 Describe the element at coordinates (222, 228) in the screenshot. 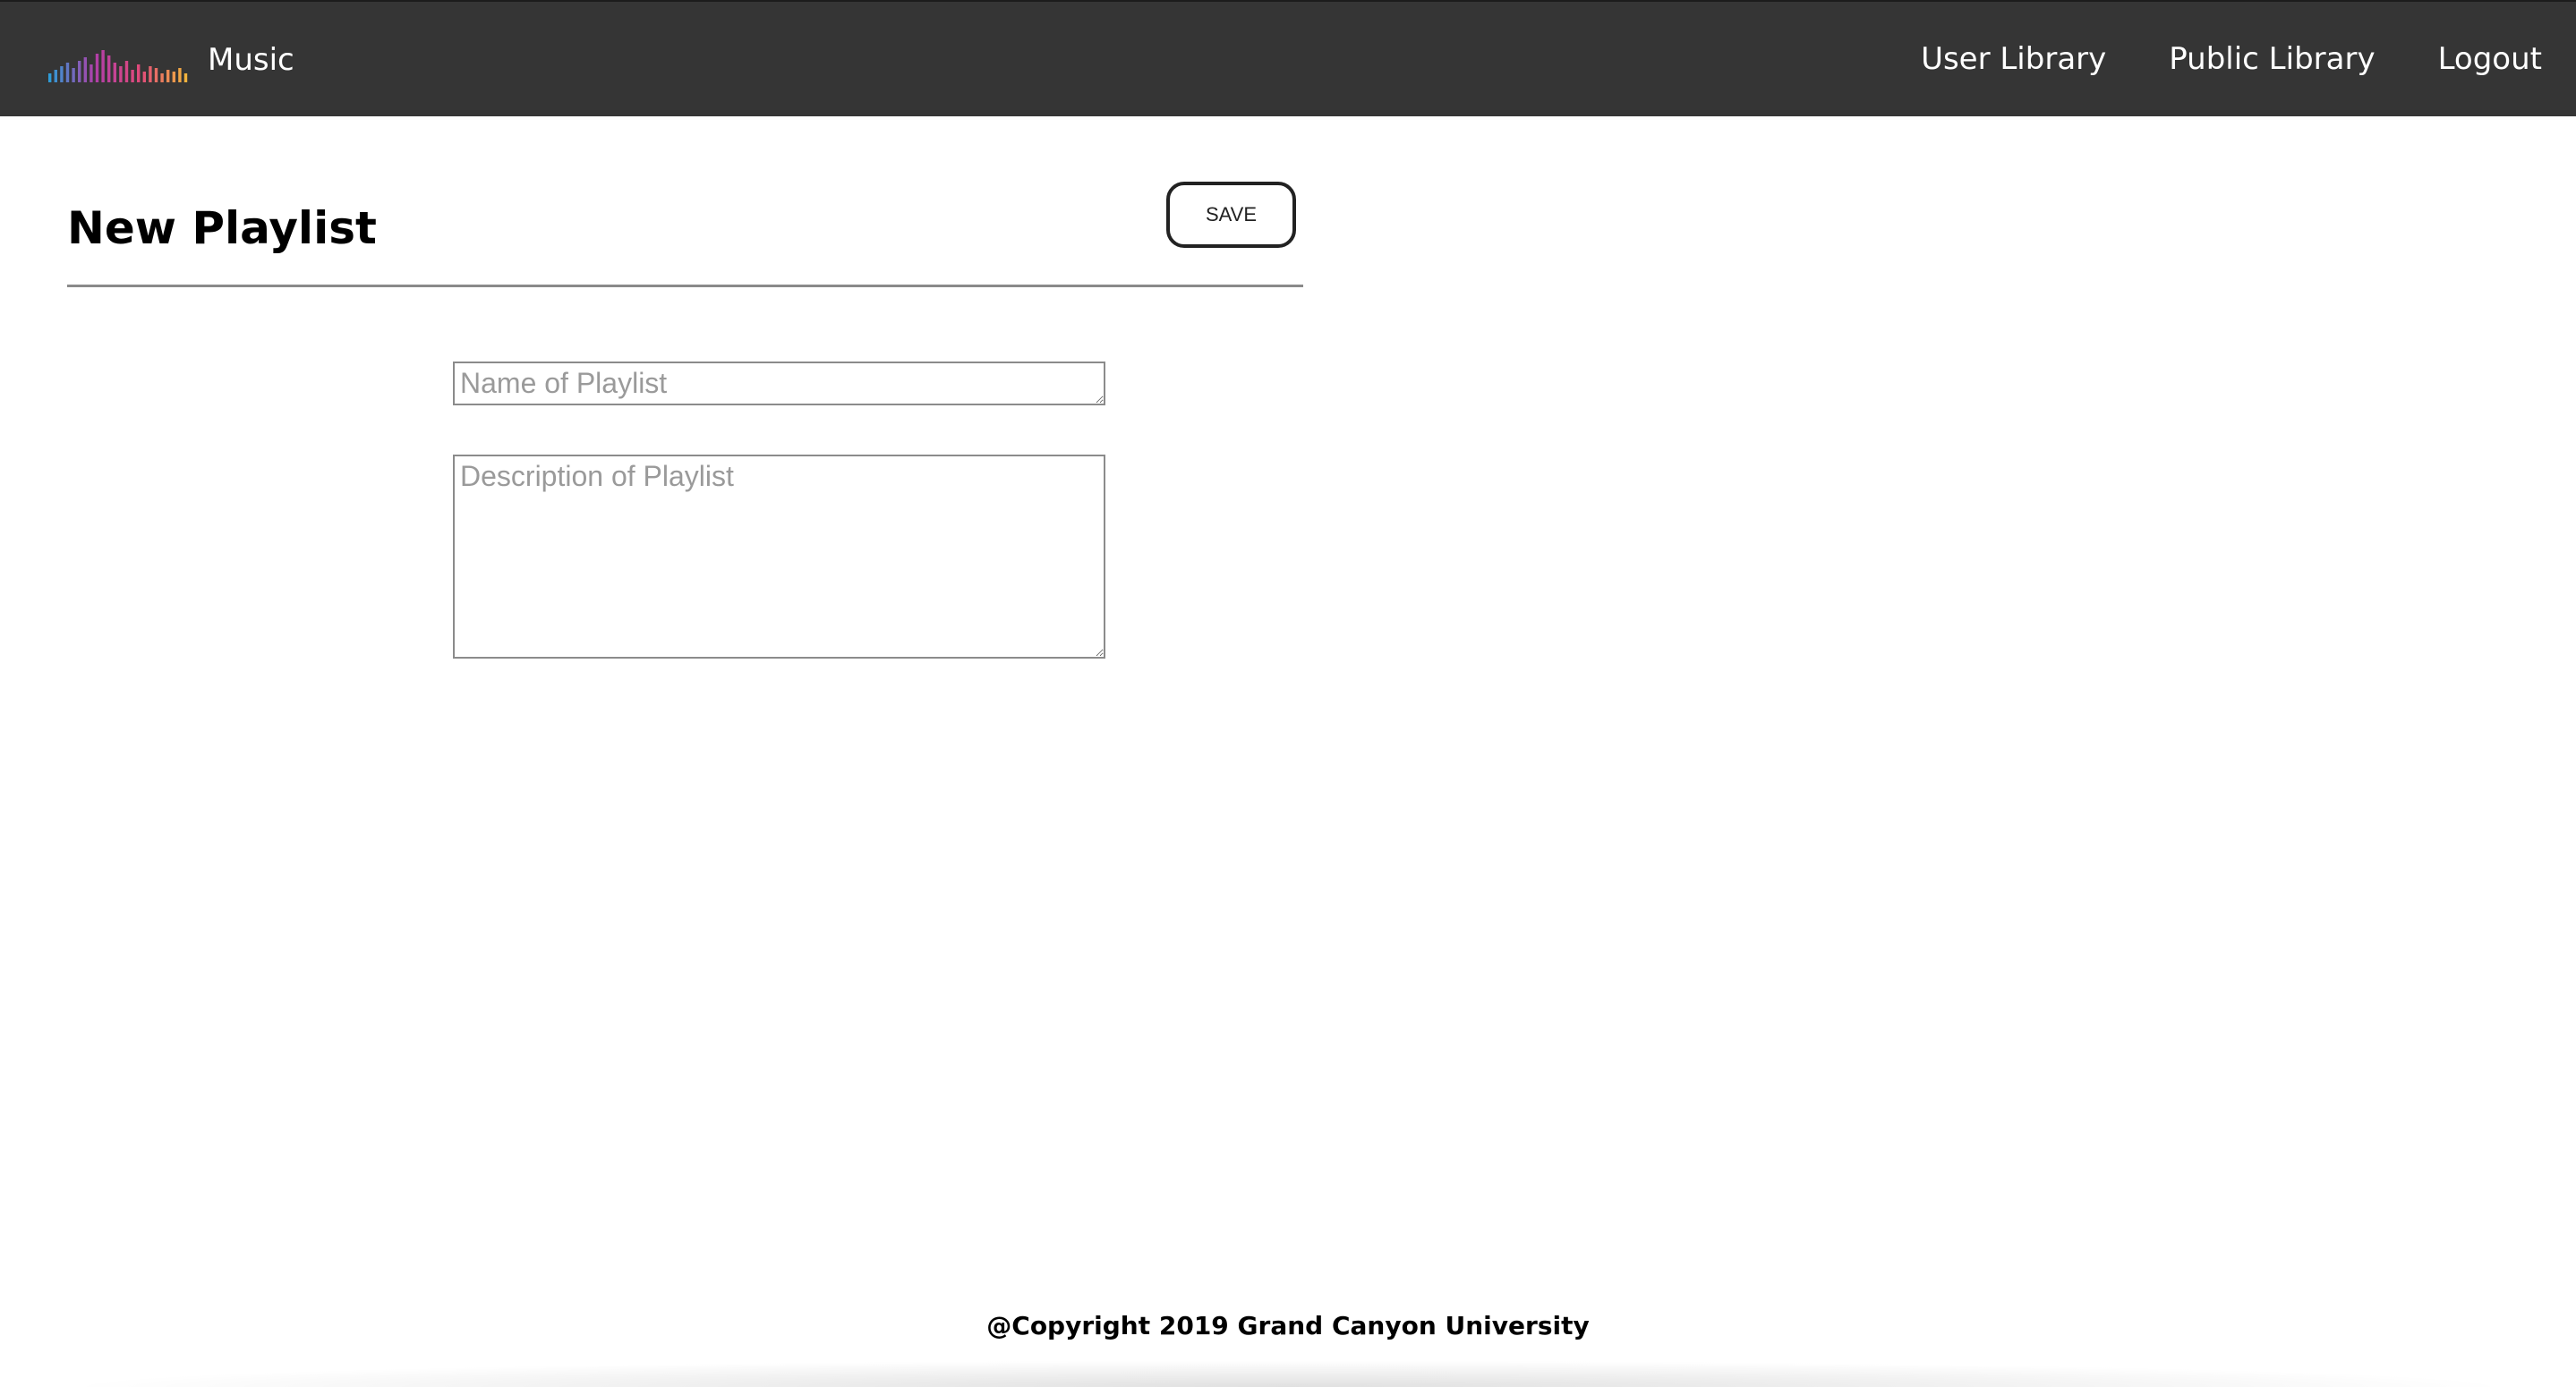

I see `page-title: New Playlist` at that location.